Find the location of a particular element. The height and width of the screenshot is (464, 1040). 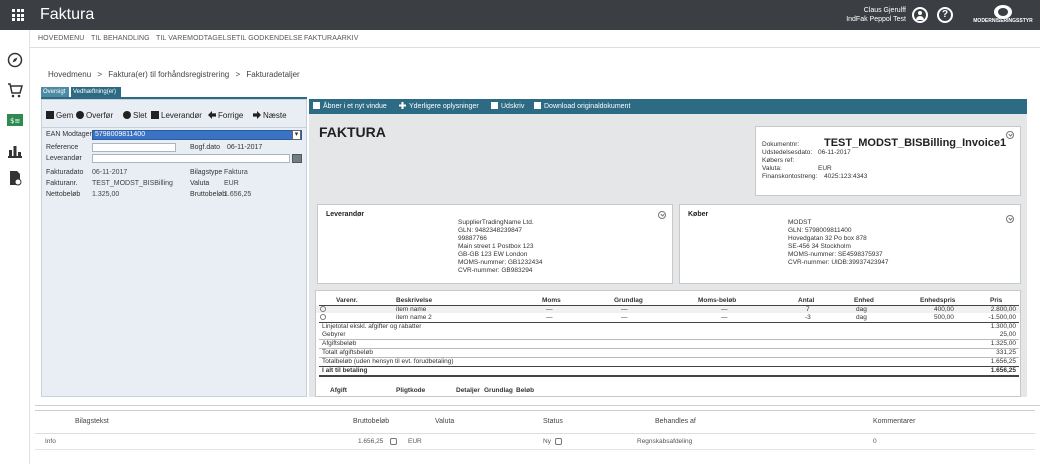

chevron-down-icon: ▾ is located at coordinates (296, 135).